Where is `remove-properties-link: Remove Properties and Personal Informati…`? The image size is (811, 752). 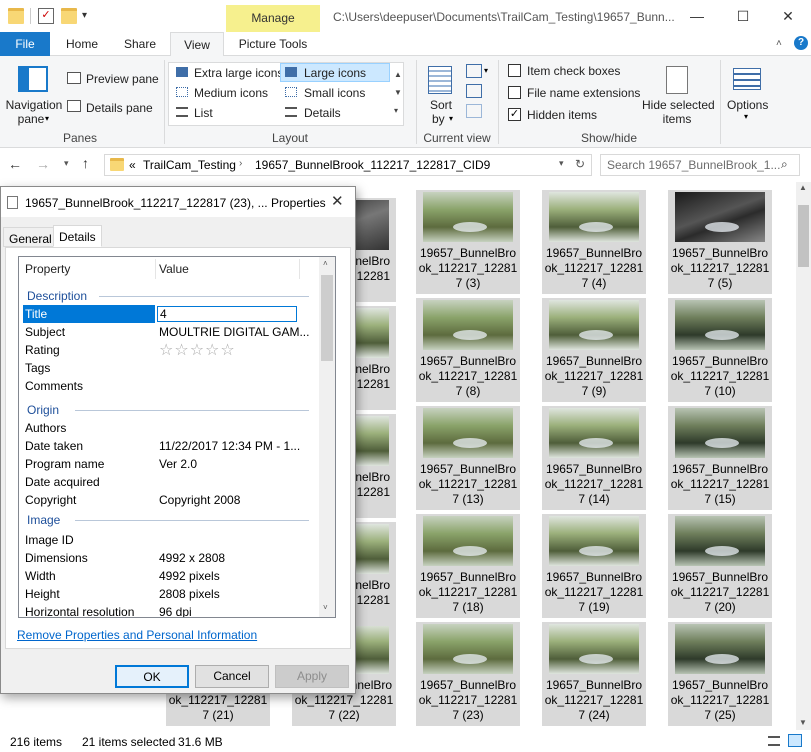
remove-properties-link: Remove Properties and Personal Informati… is located at coordinates (137, 635).